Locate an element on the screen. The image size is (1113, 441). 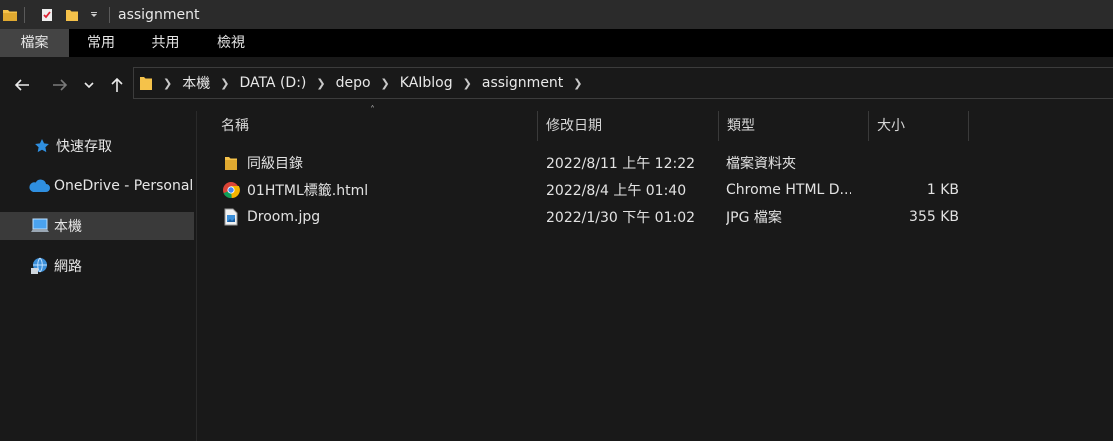
breadcrumb-this-pc: 本機 is located at coordinates (196, 83).